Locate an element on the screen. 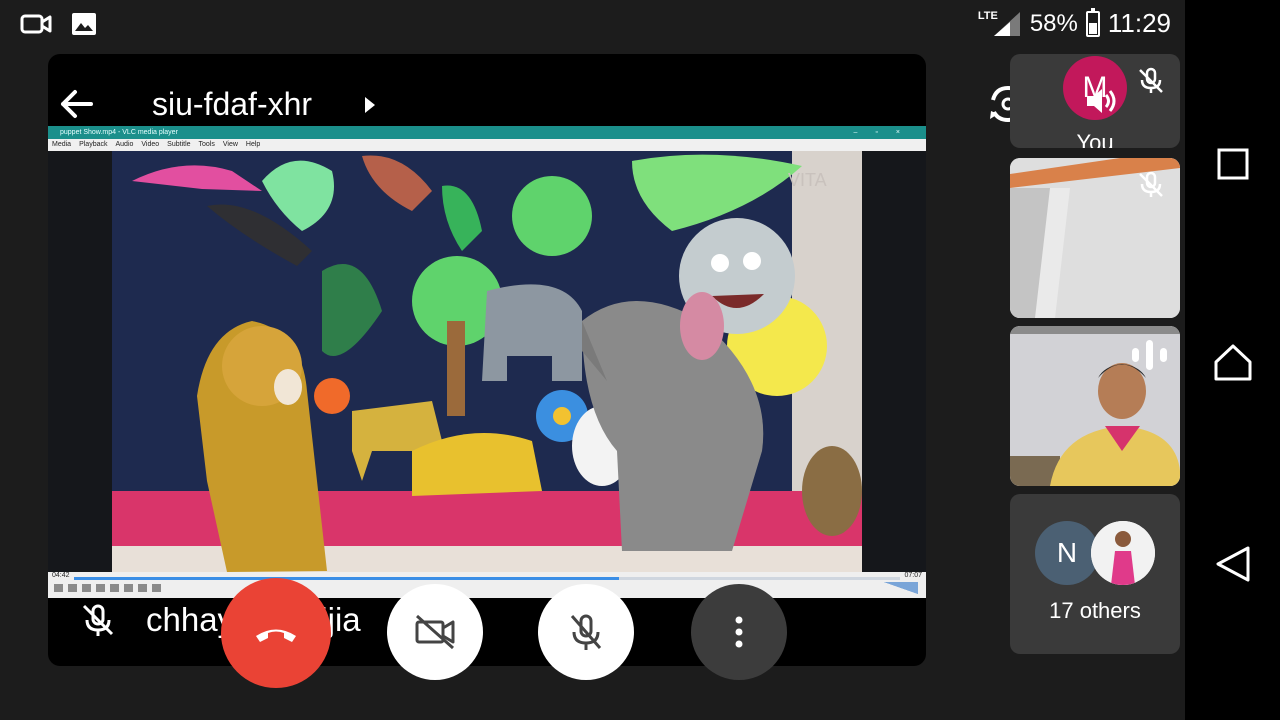 Image resolution: width=1280 pixels, height=720 pixels. recents-button is located at coordinates (1233, 164).